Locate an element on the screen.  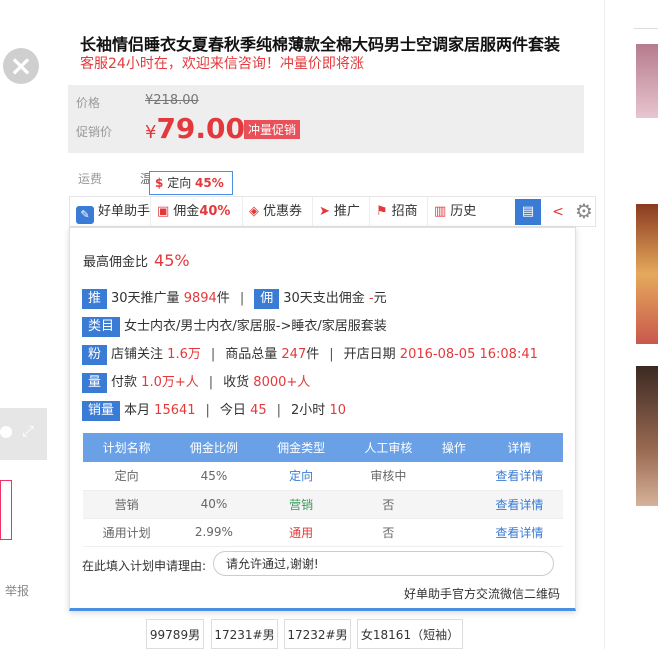
open-date-label: 开店日期 is located at coordinates (369, 354).